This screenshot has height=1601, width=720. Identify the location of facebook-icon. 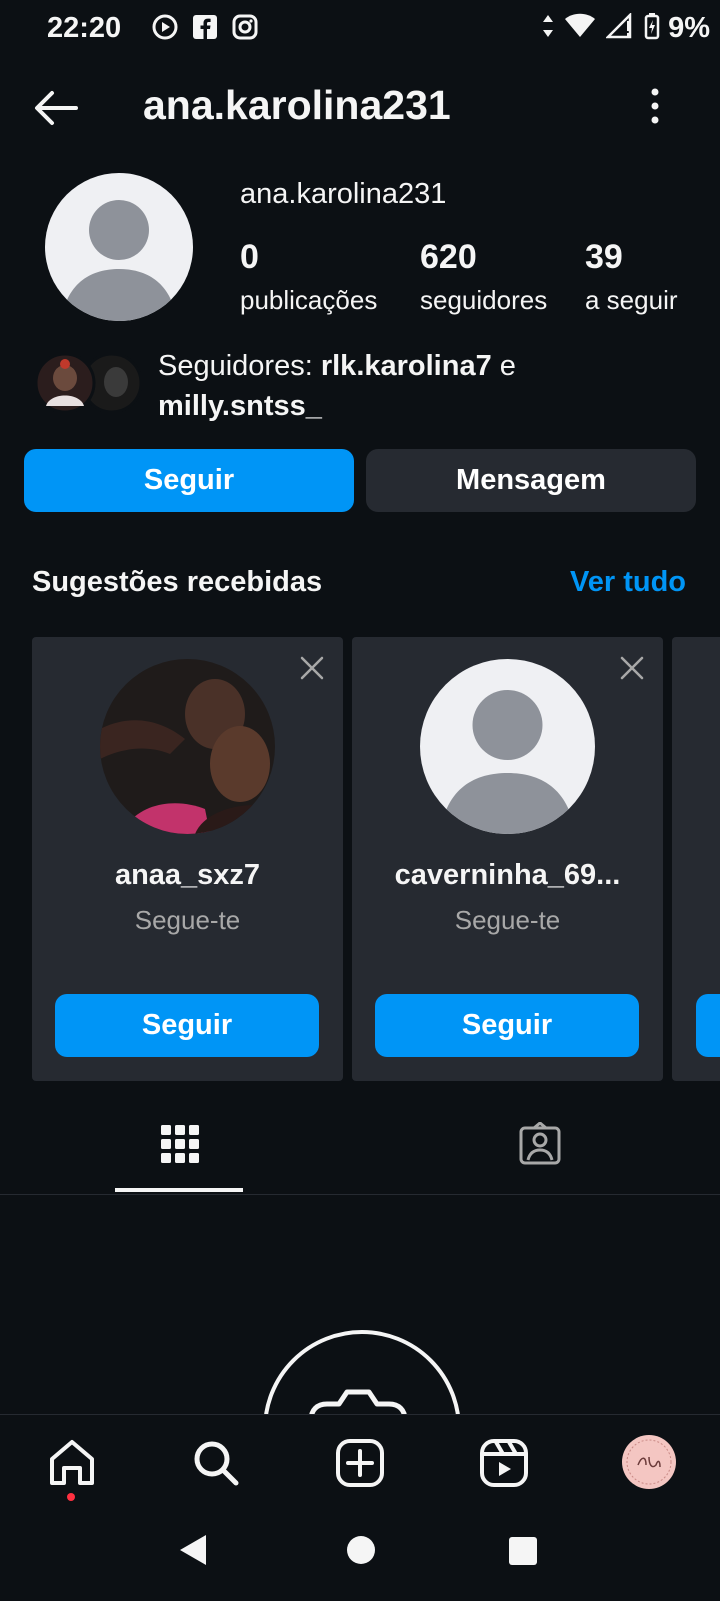
(205, 29).